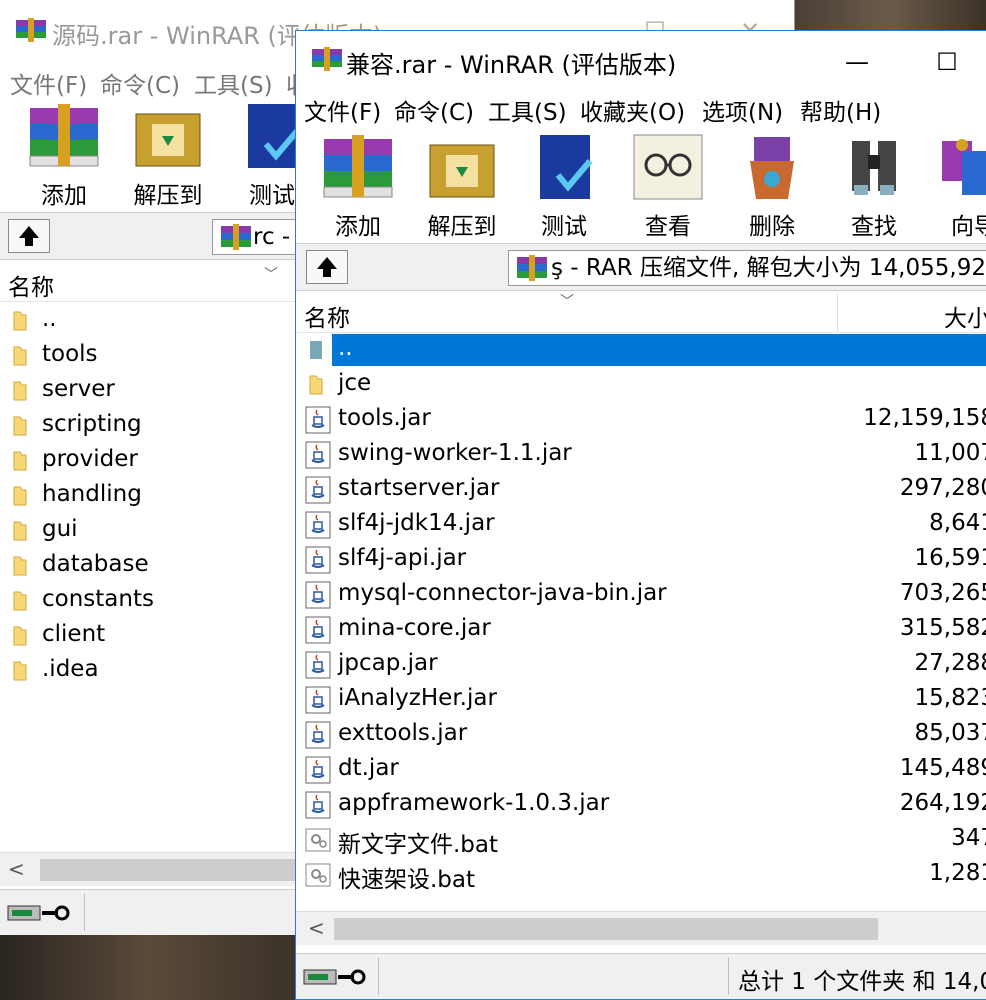  I want to click on file-size: 11,007, so click(950, 453).